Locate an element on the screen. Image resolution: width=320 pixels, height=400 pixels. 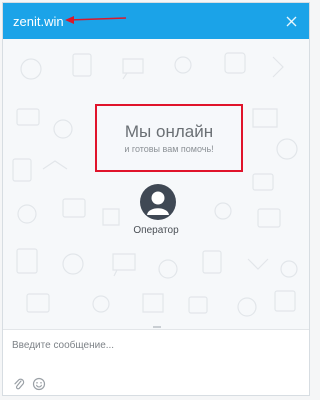
emoji-button is located at coordinates (39, 384).